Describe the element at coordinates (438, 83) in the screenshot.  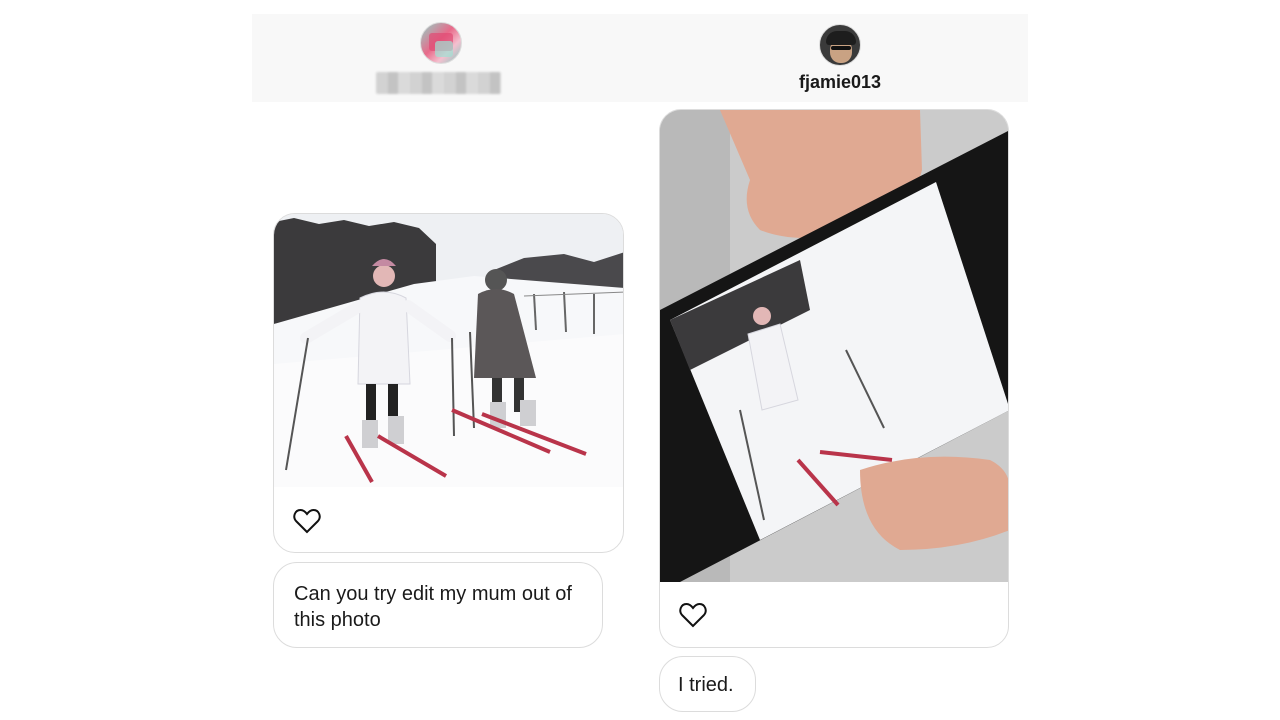
I see `left-username-blurred` at that location.